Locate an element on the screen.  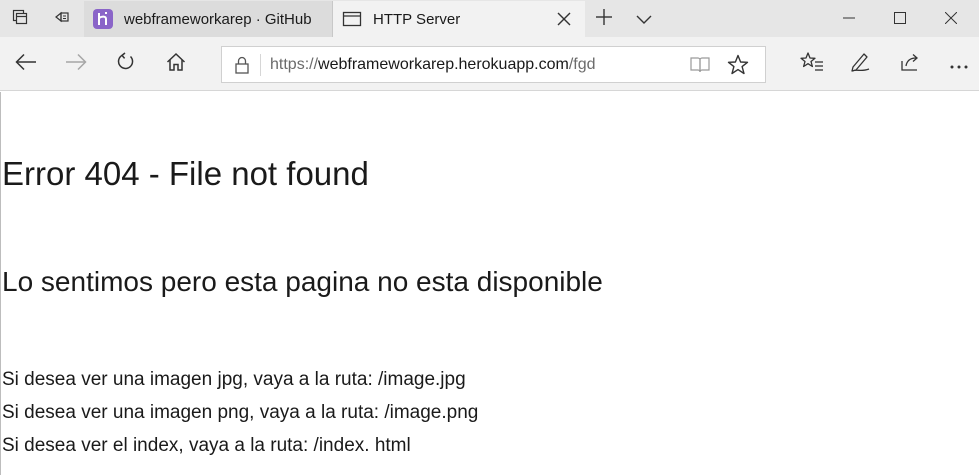
favorites-button is located at coordinates (812, 64).